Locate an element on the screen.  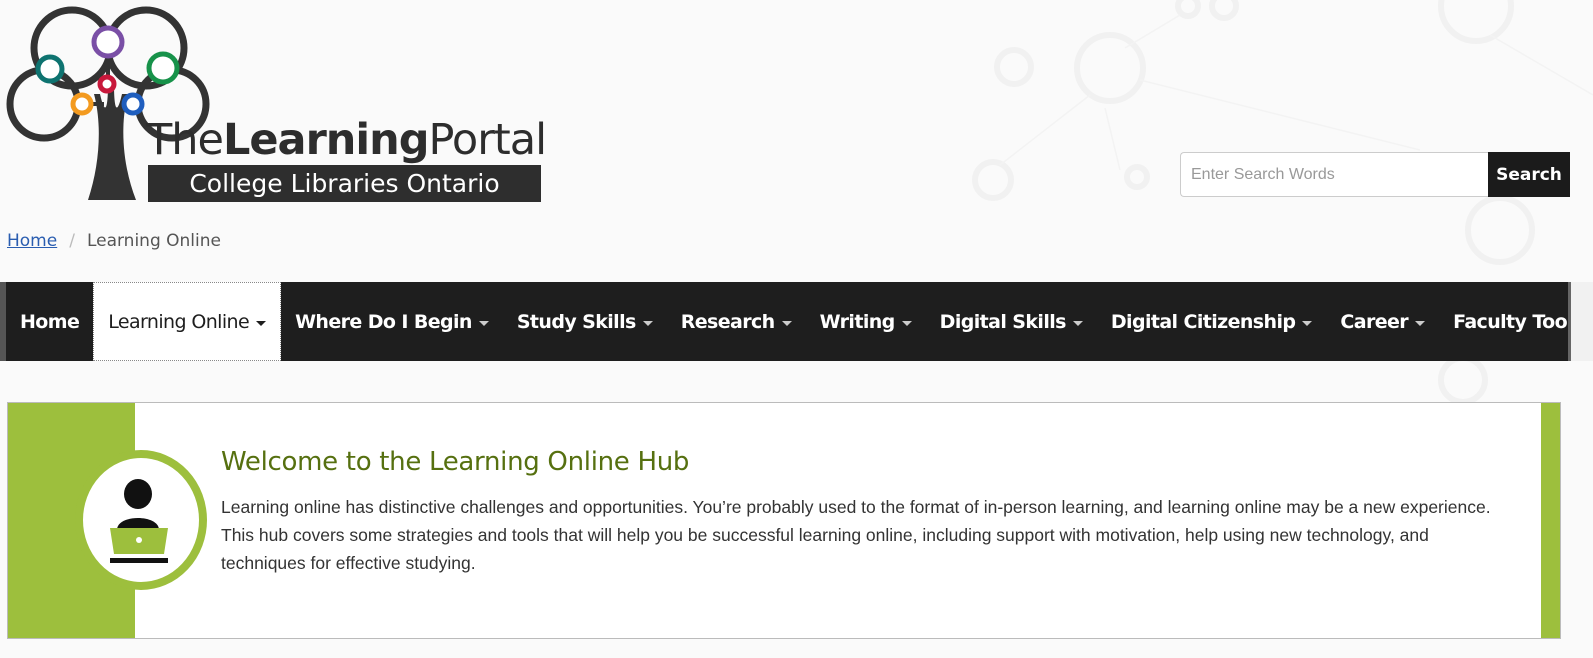
nav-item-label: Learning Online is located at coordinates (179, 321).